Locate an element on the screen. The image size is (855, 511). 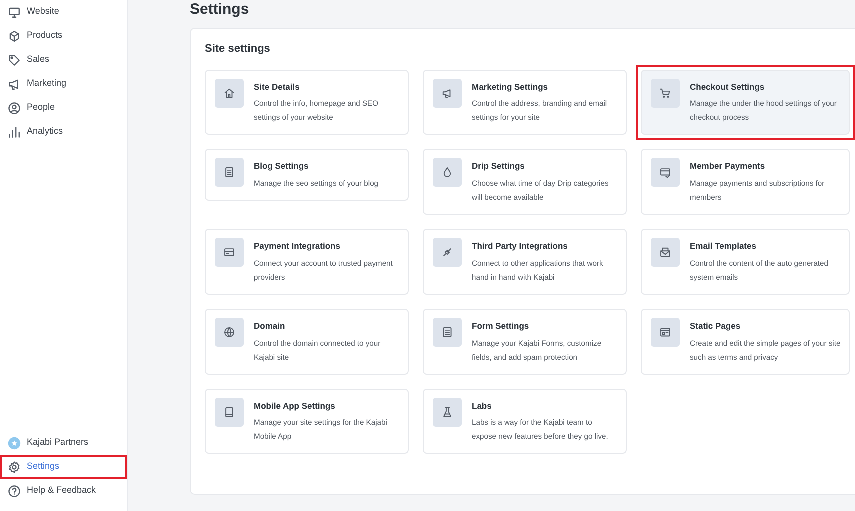
form-icon is located at coordinates (447, 332).